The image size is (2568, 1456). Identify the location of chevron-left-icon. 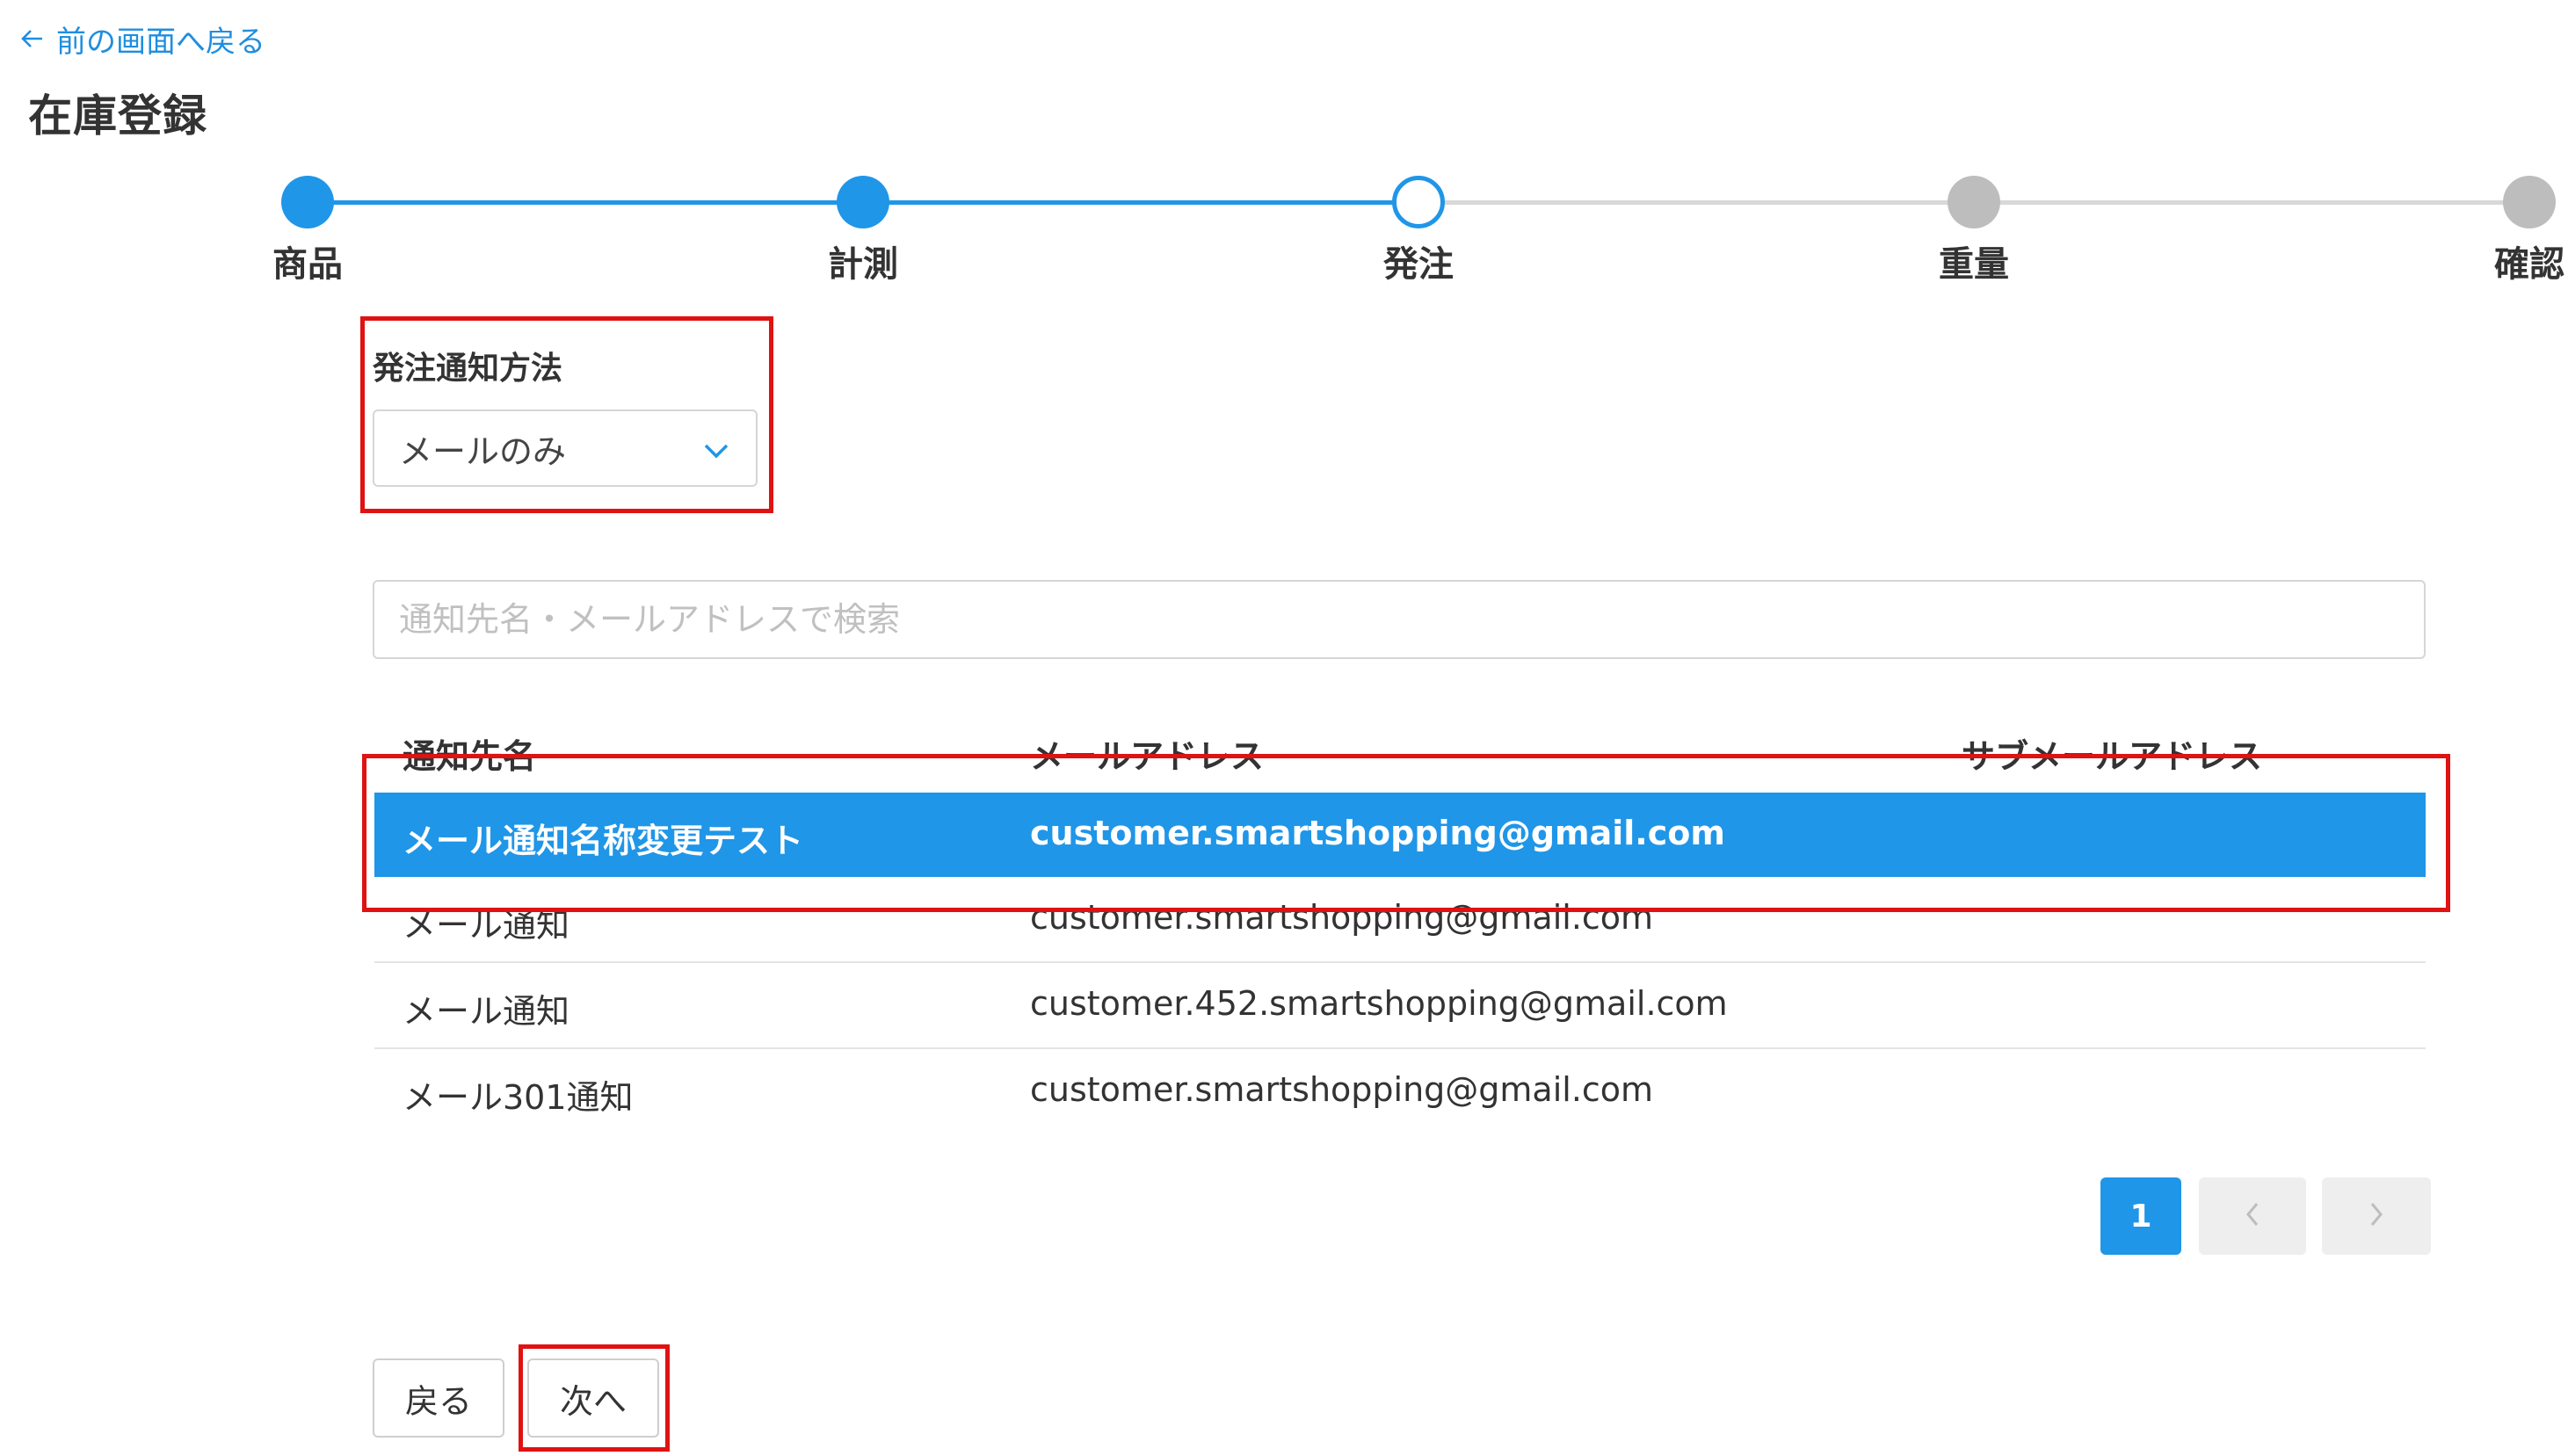
(2252, 1216).